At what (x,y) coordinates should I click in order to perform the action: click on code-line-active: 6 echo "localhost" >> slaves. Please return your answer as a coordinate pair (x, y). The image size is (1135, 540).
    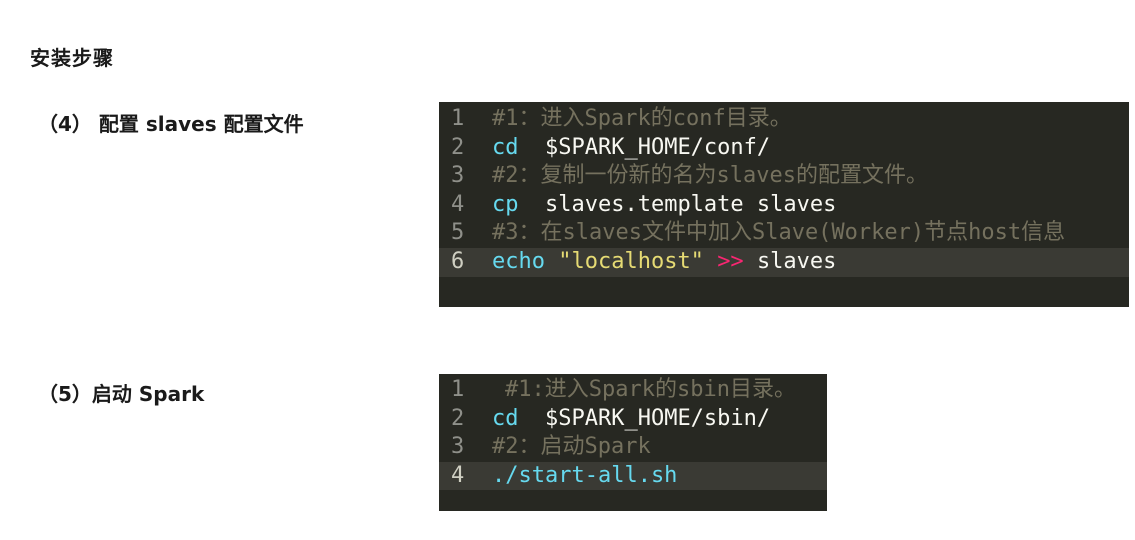
    Looking at the image, I should click on (784, 262).